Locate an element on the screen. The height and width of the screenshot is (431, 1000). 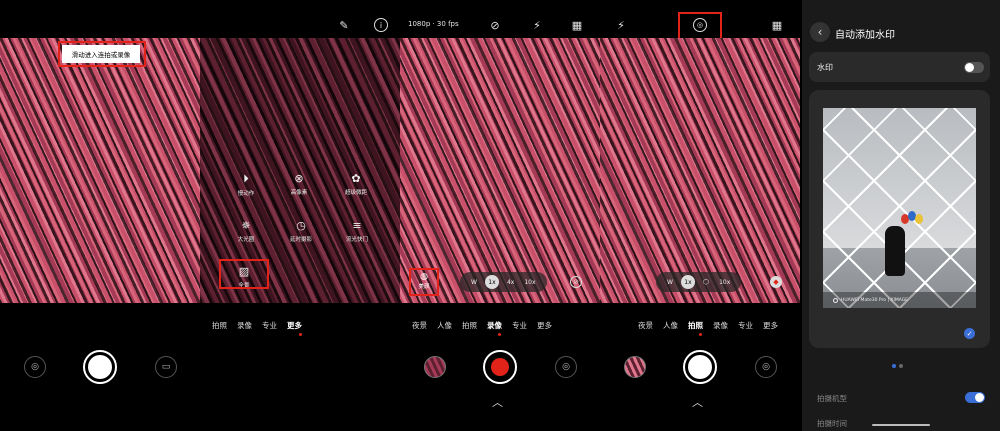
device-model-toggle is located at coordinates (975, 397).